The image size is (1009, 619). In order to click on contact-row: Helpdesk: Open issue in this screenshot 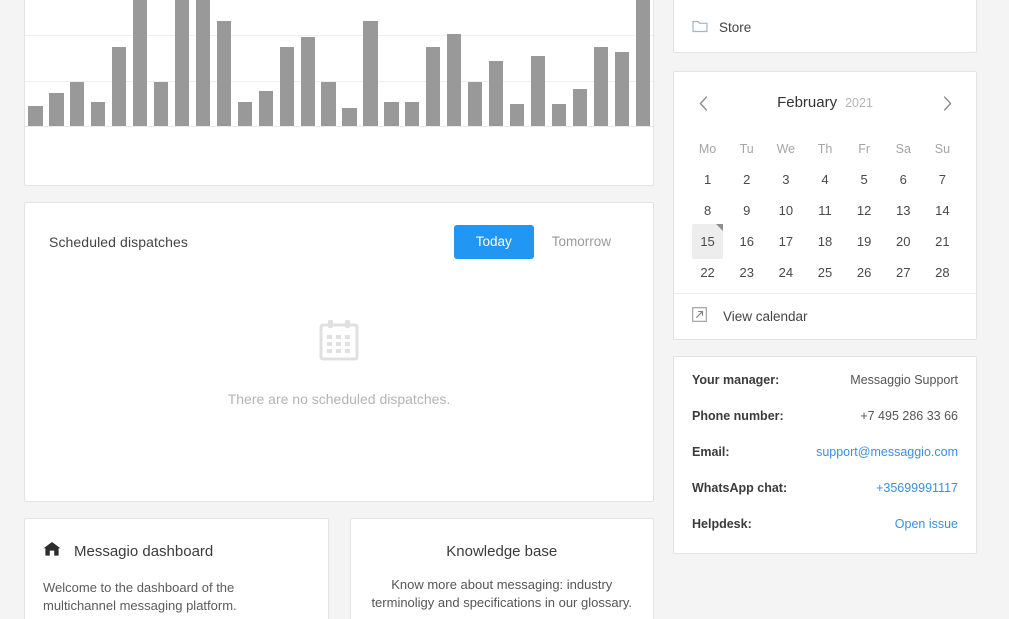, I will do `click(825, 535)`.